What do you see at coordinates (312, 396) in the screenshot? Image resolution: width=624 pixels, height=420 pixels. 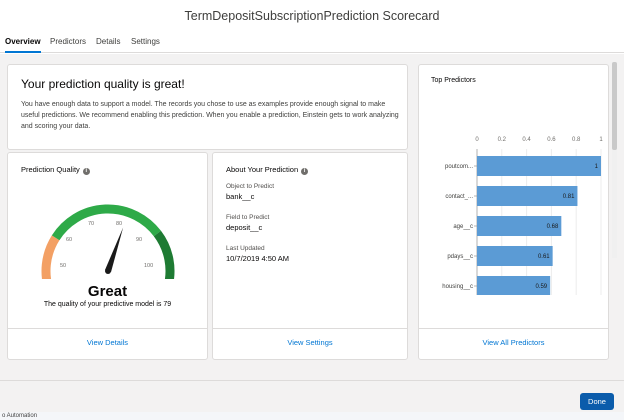 I see `modal-footer: Done` at bounding box center [312, 396].